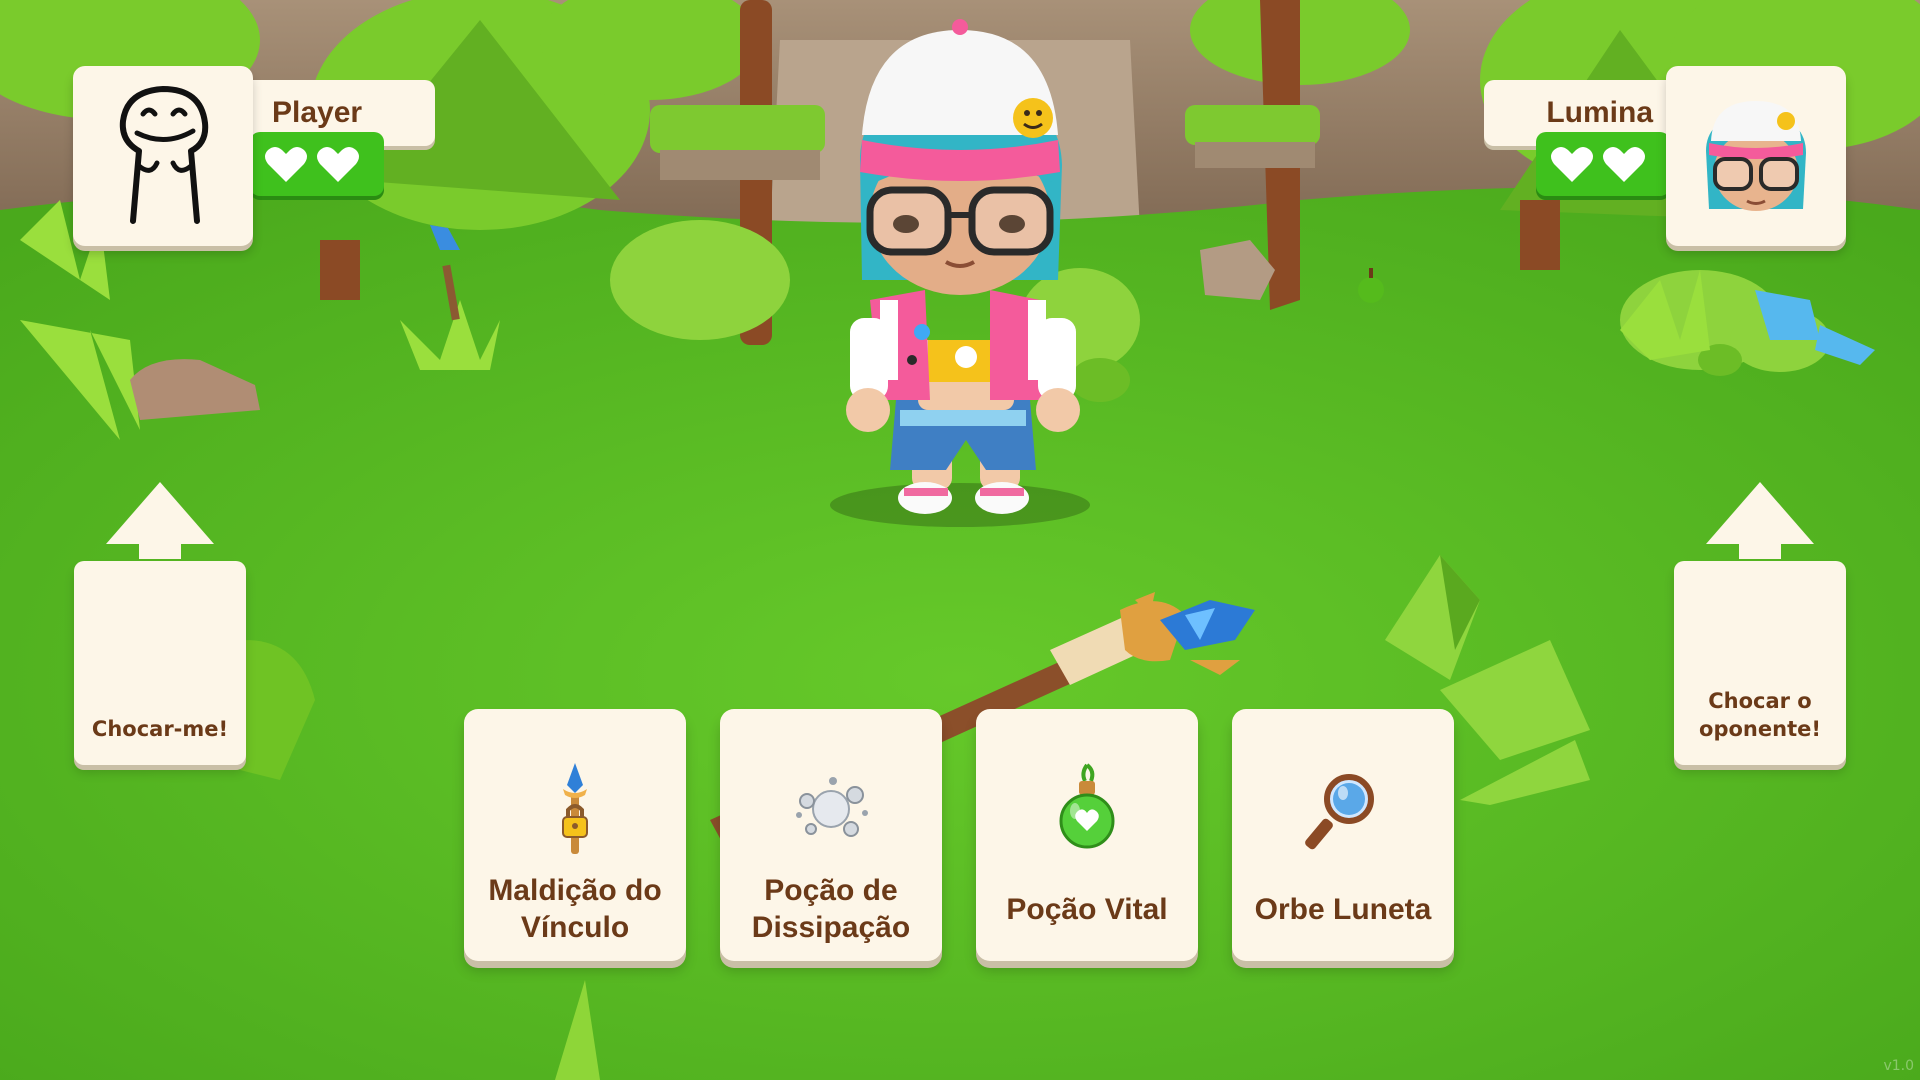 This screenshot has width=1920, height=1080. What do you see at coordinates (160, 663) in the screenshot?
I see `shock-self-button: Chocar-me!` at bounding box center [160, 663].